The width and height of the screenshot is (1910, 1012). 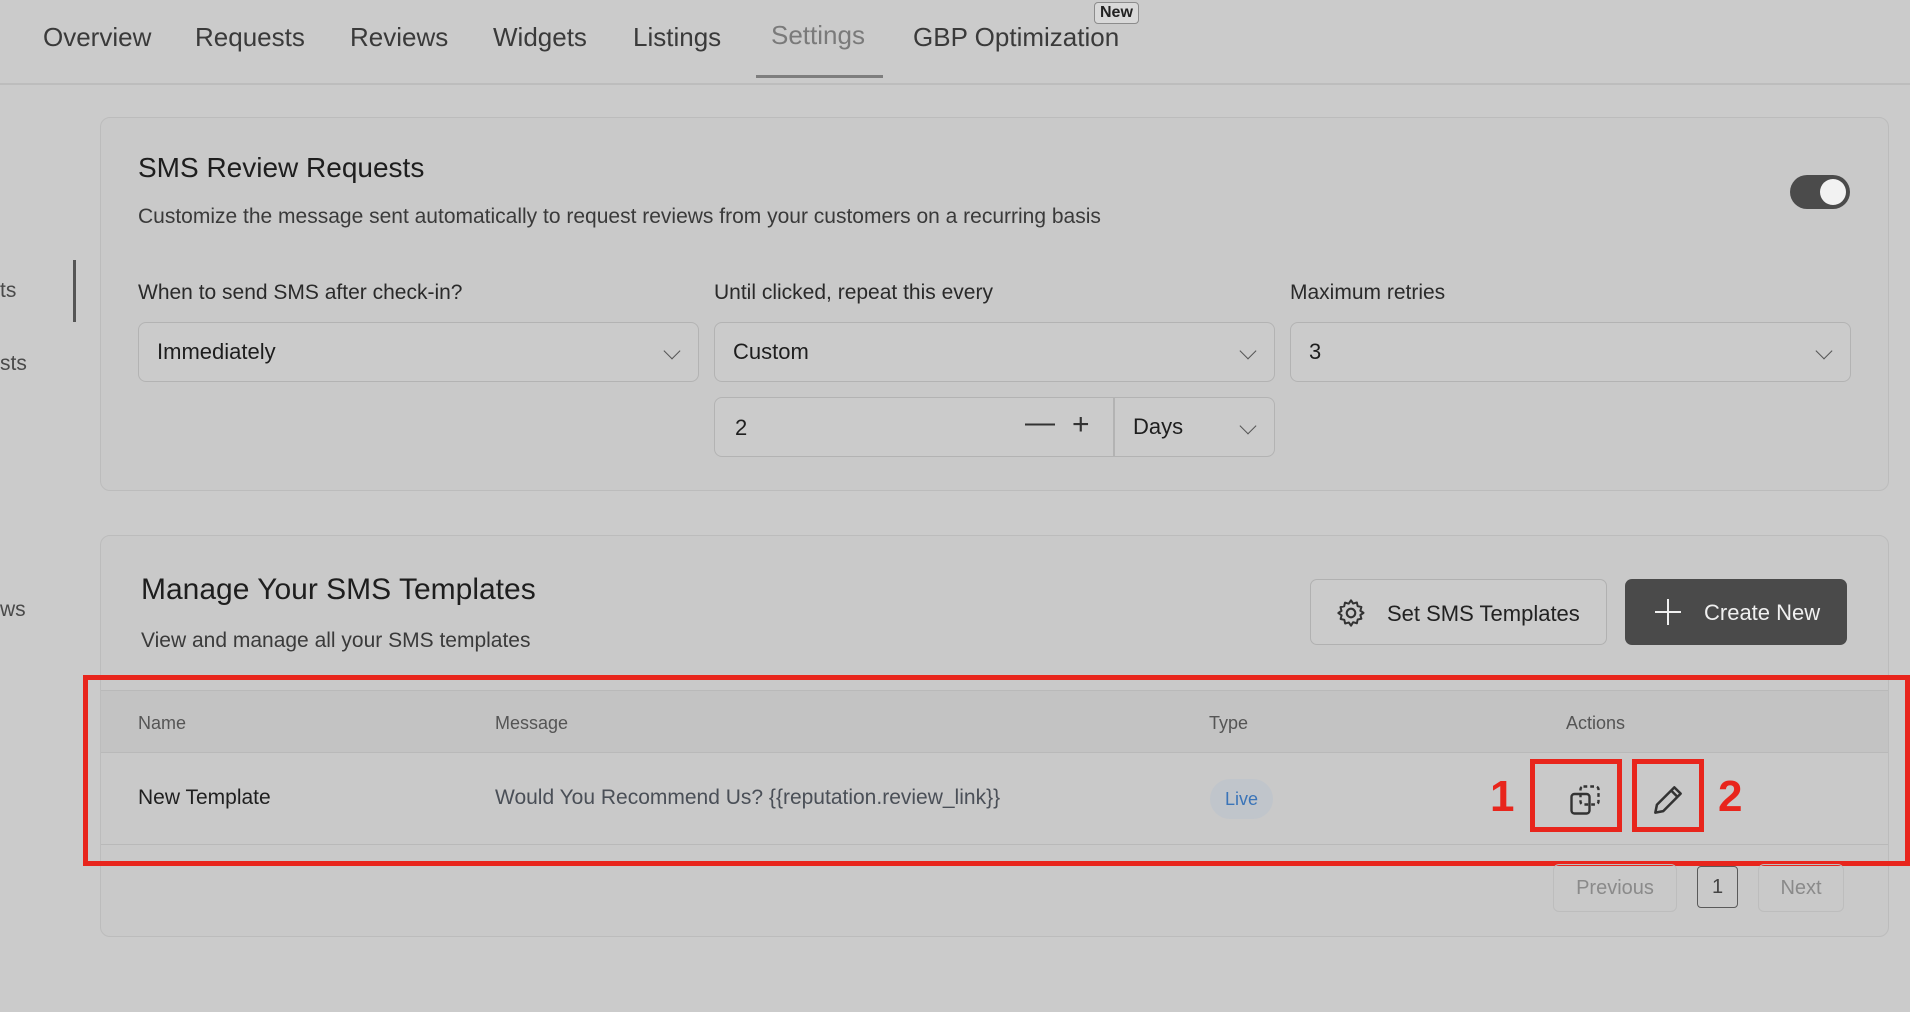 I want to click on plus-icon, so click(x=1668, y=612).